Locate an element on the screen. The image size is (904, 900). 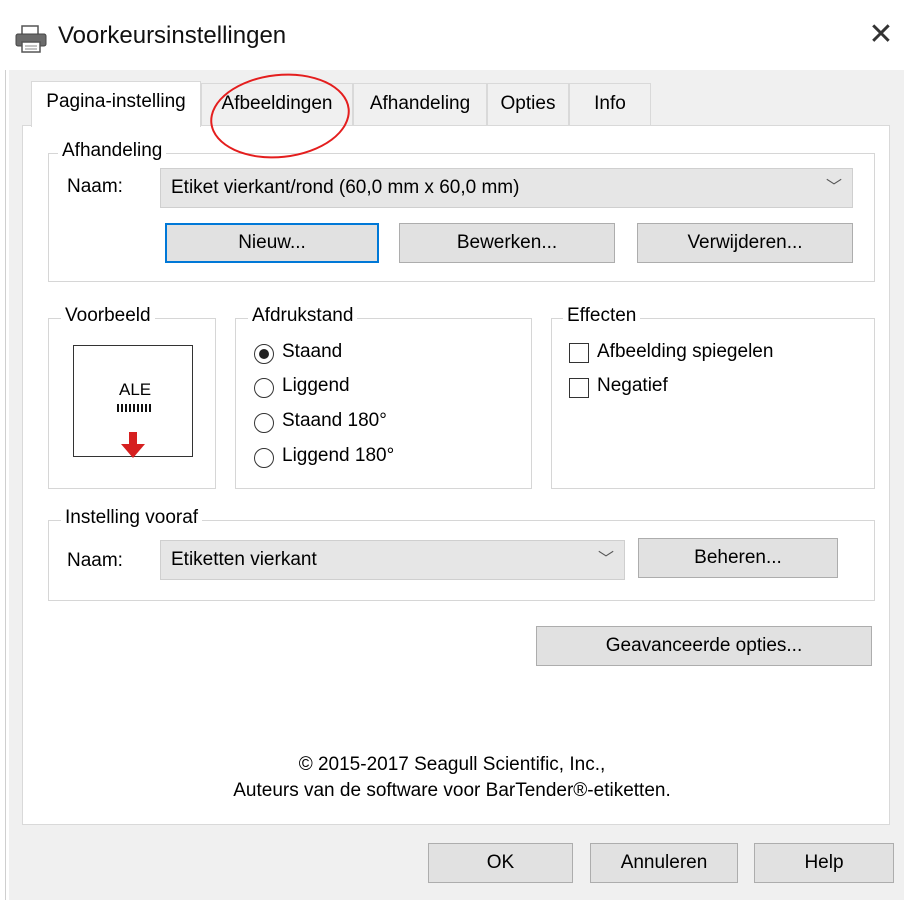
tab-info: Info is located at coordinates (610, 104).